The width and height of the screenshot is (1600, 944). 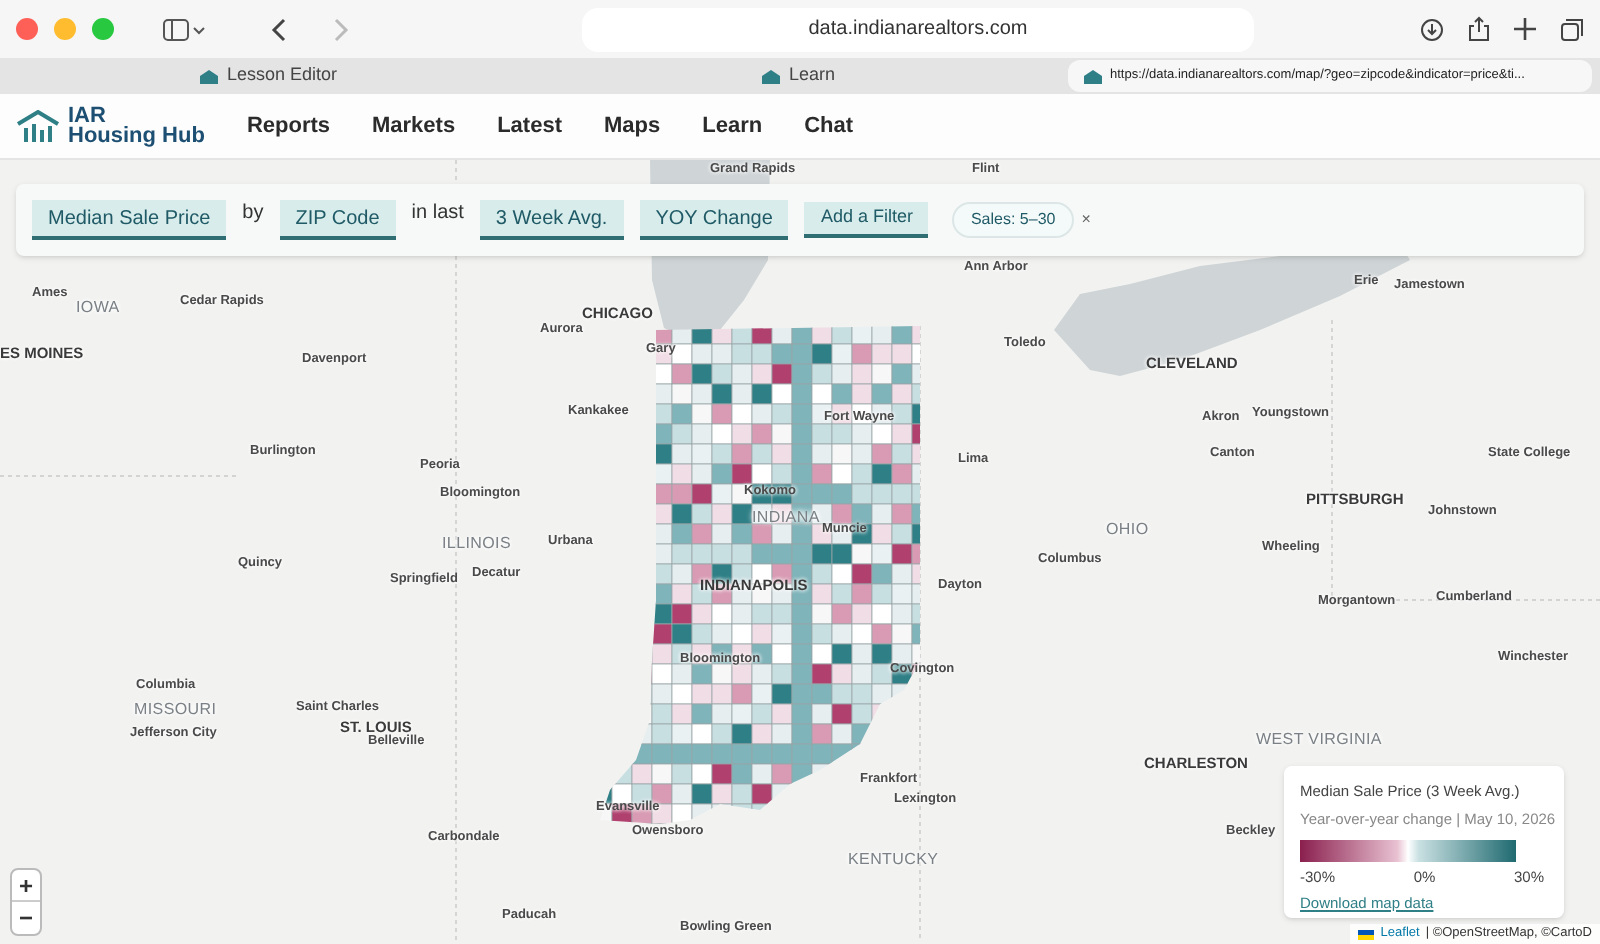 I want to click on download-icon, so click(x=1432, y=29).